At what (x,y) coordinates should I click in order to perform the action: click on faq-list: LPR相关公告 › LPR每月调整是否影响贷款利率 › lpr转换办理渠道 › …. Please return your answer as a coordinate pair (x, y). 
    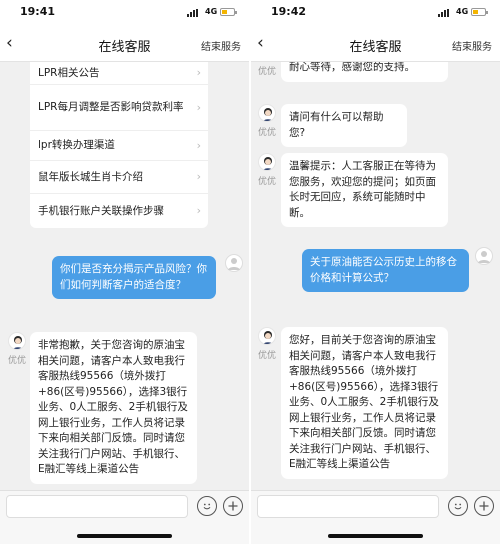
    Looking at the image, I should click on (119, 145).